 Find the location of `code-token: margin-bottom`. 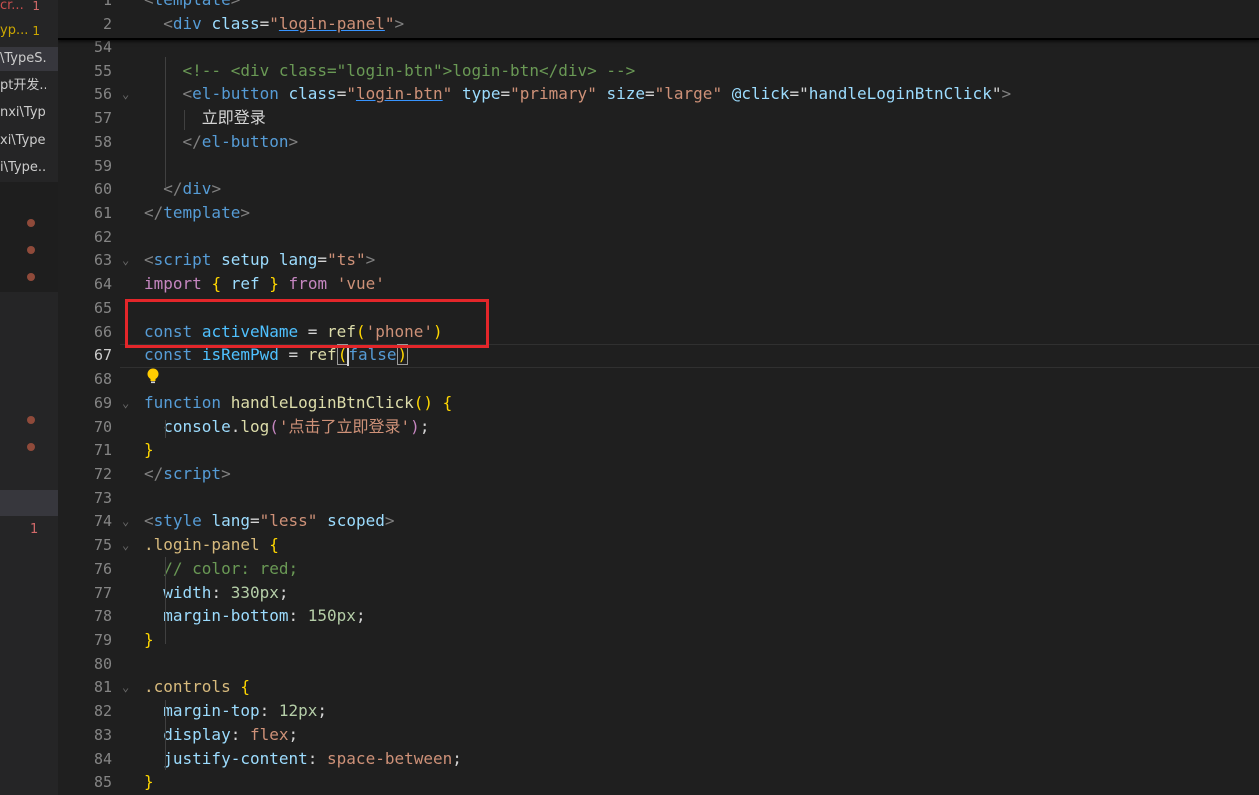

code-token: margin-bottom is located at coordinates (226, 615).